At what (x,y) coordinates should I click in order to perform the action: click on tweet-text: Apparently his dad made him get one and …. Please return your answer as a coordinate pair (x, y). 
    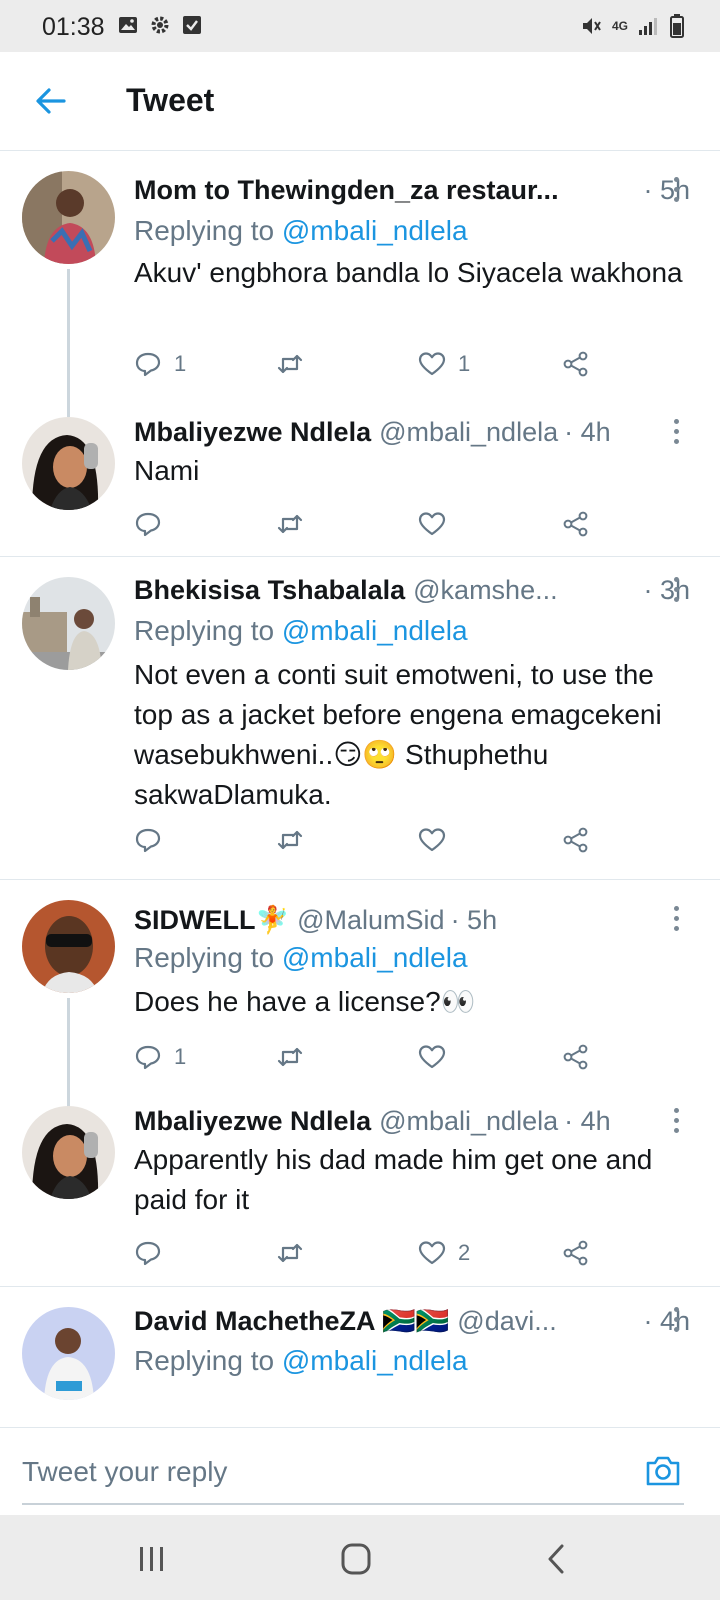
    Looking at the image, I should click on (393, 1179).